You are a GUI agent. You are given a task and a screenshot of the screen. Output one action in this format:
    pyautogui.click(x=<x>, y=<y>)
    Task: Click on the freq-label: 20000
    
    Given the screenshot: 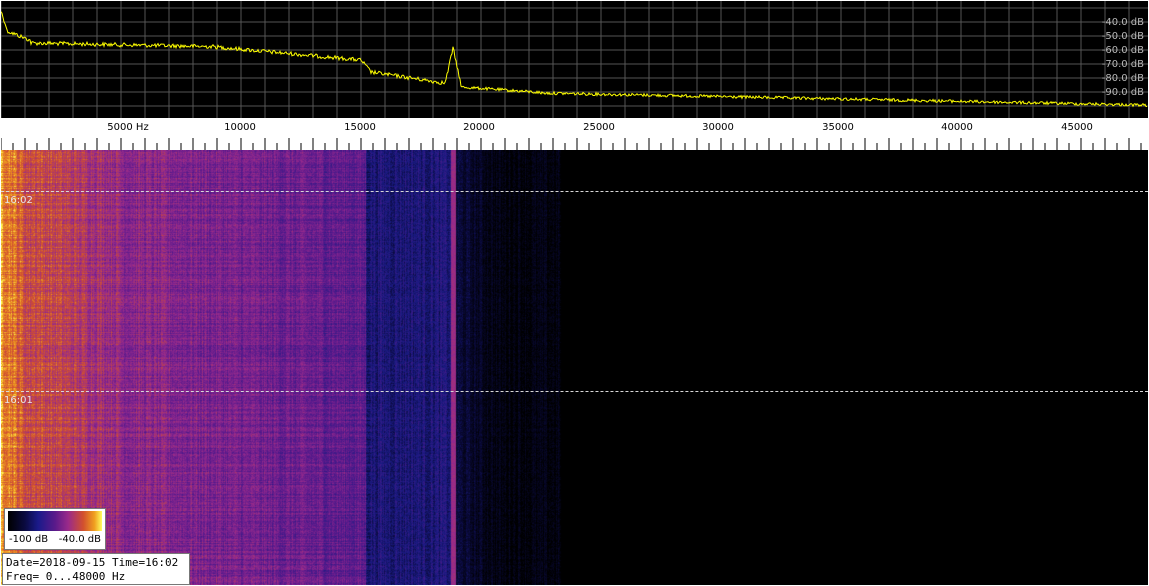 What is the action you would take?
    pyautogui.click(x=479, y=127)
    